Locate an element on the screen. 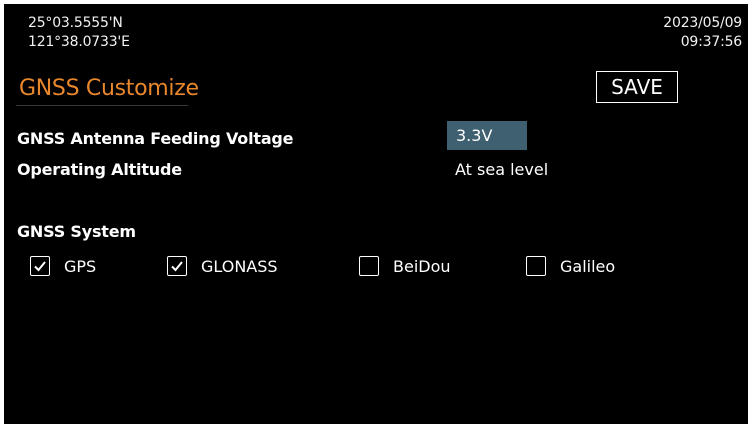 This screenshot has height=424, width=752. time-readout: 09:37:56 is located at coordinates (711, 42).